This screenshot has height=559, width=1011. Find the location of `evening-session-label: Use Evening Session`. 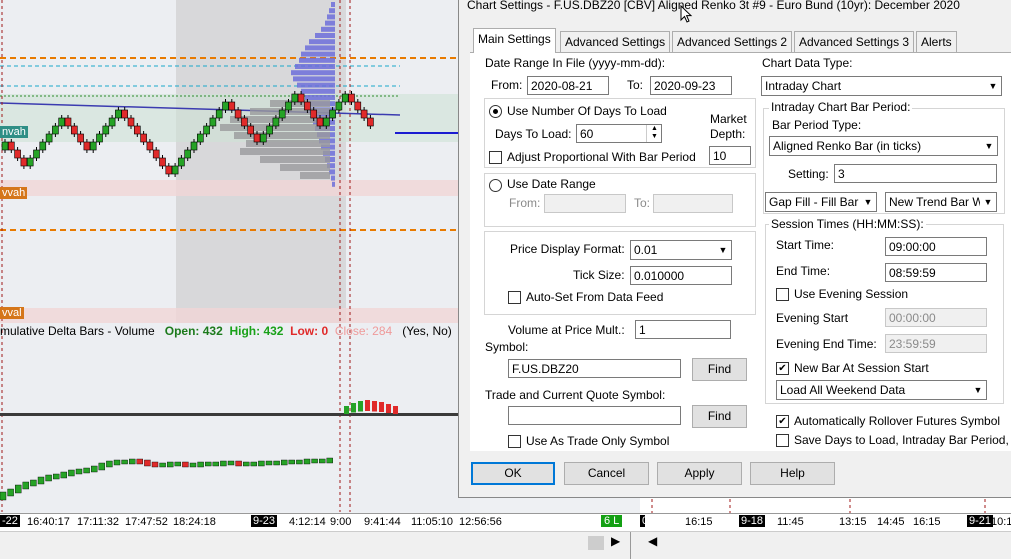

evening-session-label: Use Evening Session is located at coordinates (851, 294).